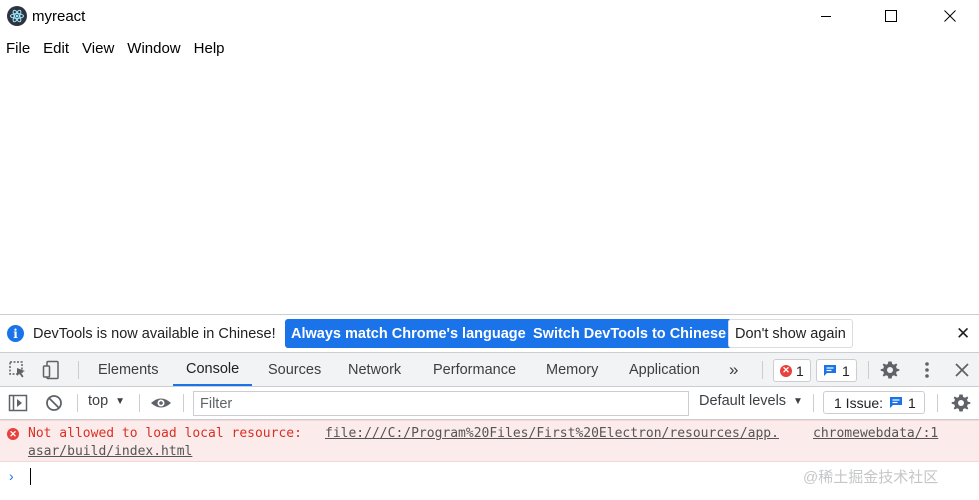 The image size is (979, 500). I want to click on match-language-button: Always match Chrome's language, so click(408, 333).